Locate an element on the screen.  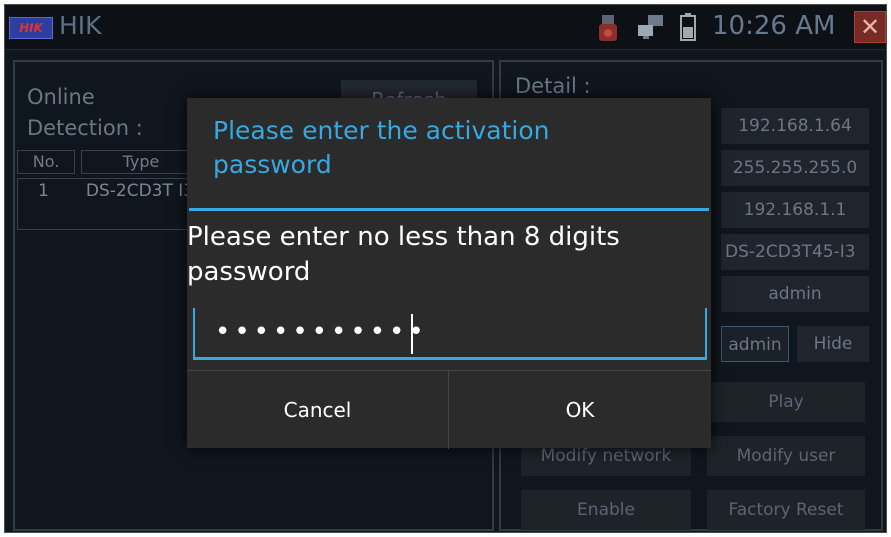
play-button: Play is located at coordinates (786, 402).